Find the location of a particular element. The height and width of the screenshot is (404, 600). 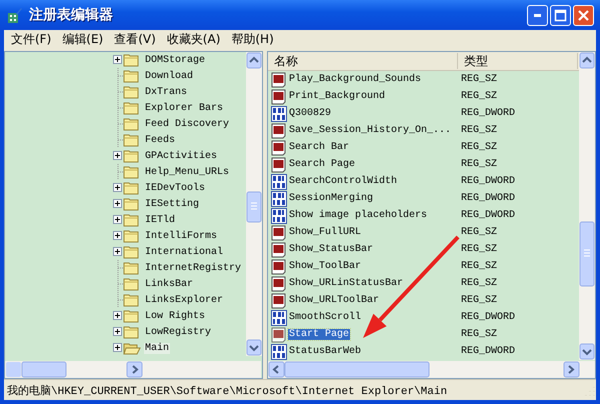

value-name: Q300829 is located at coordinates (310, 113).